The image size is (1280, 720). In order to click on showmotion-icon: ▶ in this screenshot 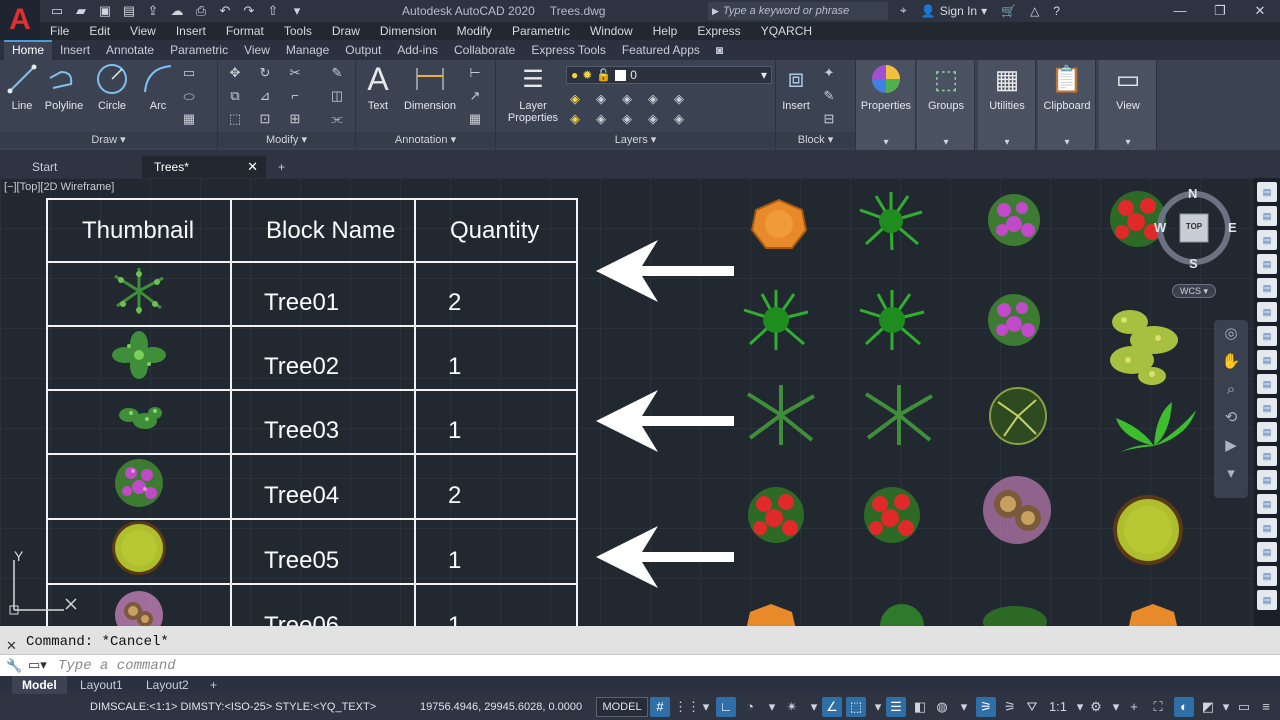, I will do `click(1231, 446)`.